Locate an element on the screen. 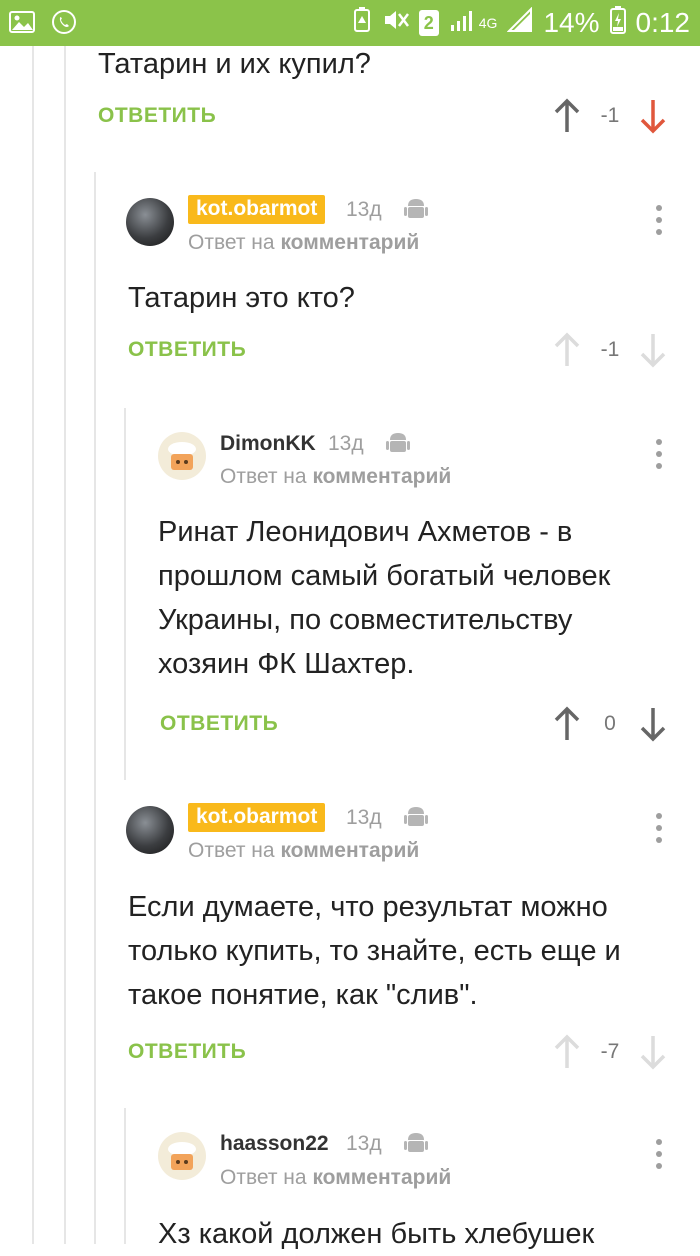 The width and height of the screenshot is (700, 1256). mute-icon is located at coordinates (396, 23).